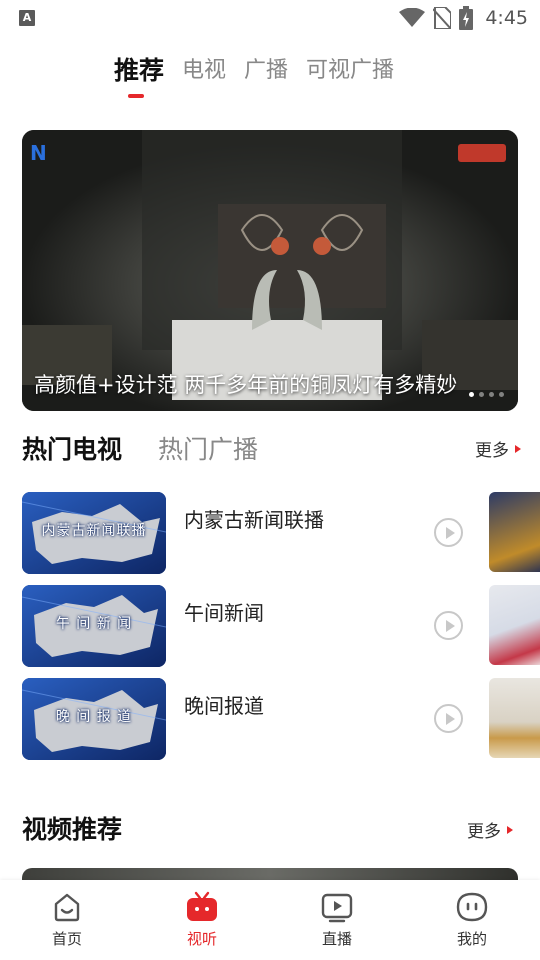 The height and width of the screenshot is (960, 540). I want to click on clock: 4:45, so click(506, 18).